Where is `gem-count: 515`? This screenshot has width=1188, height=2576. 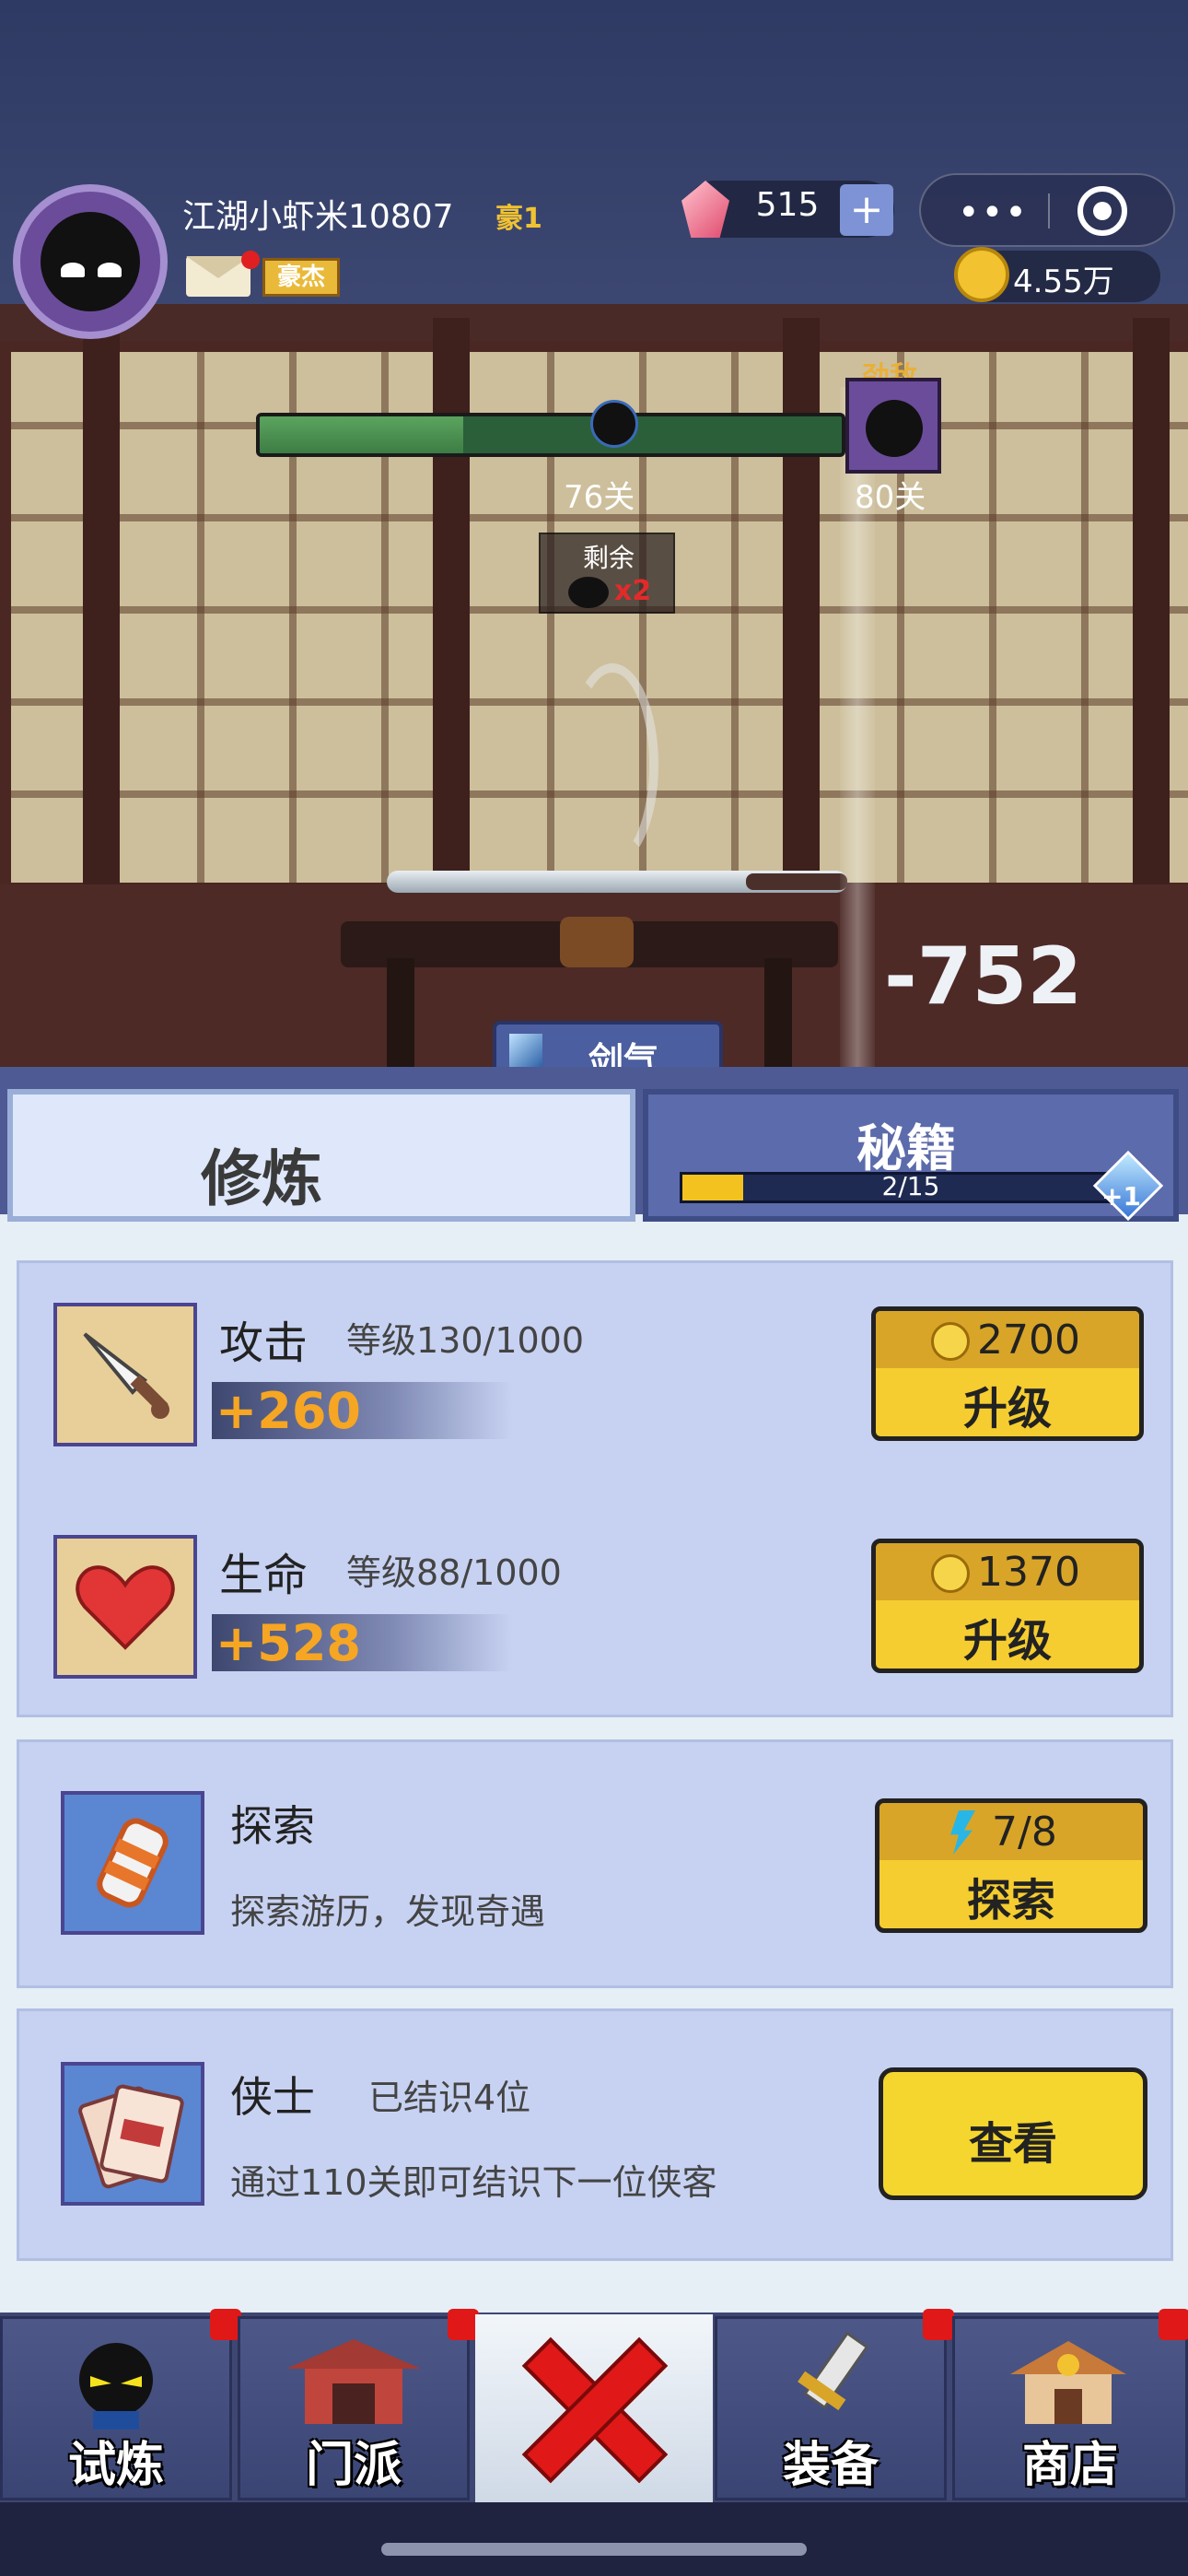
gem-count: 515 is located at coordinates (787, 205).